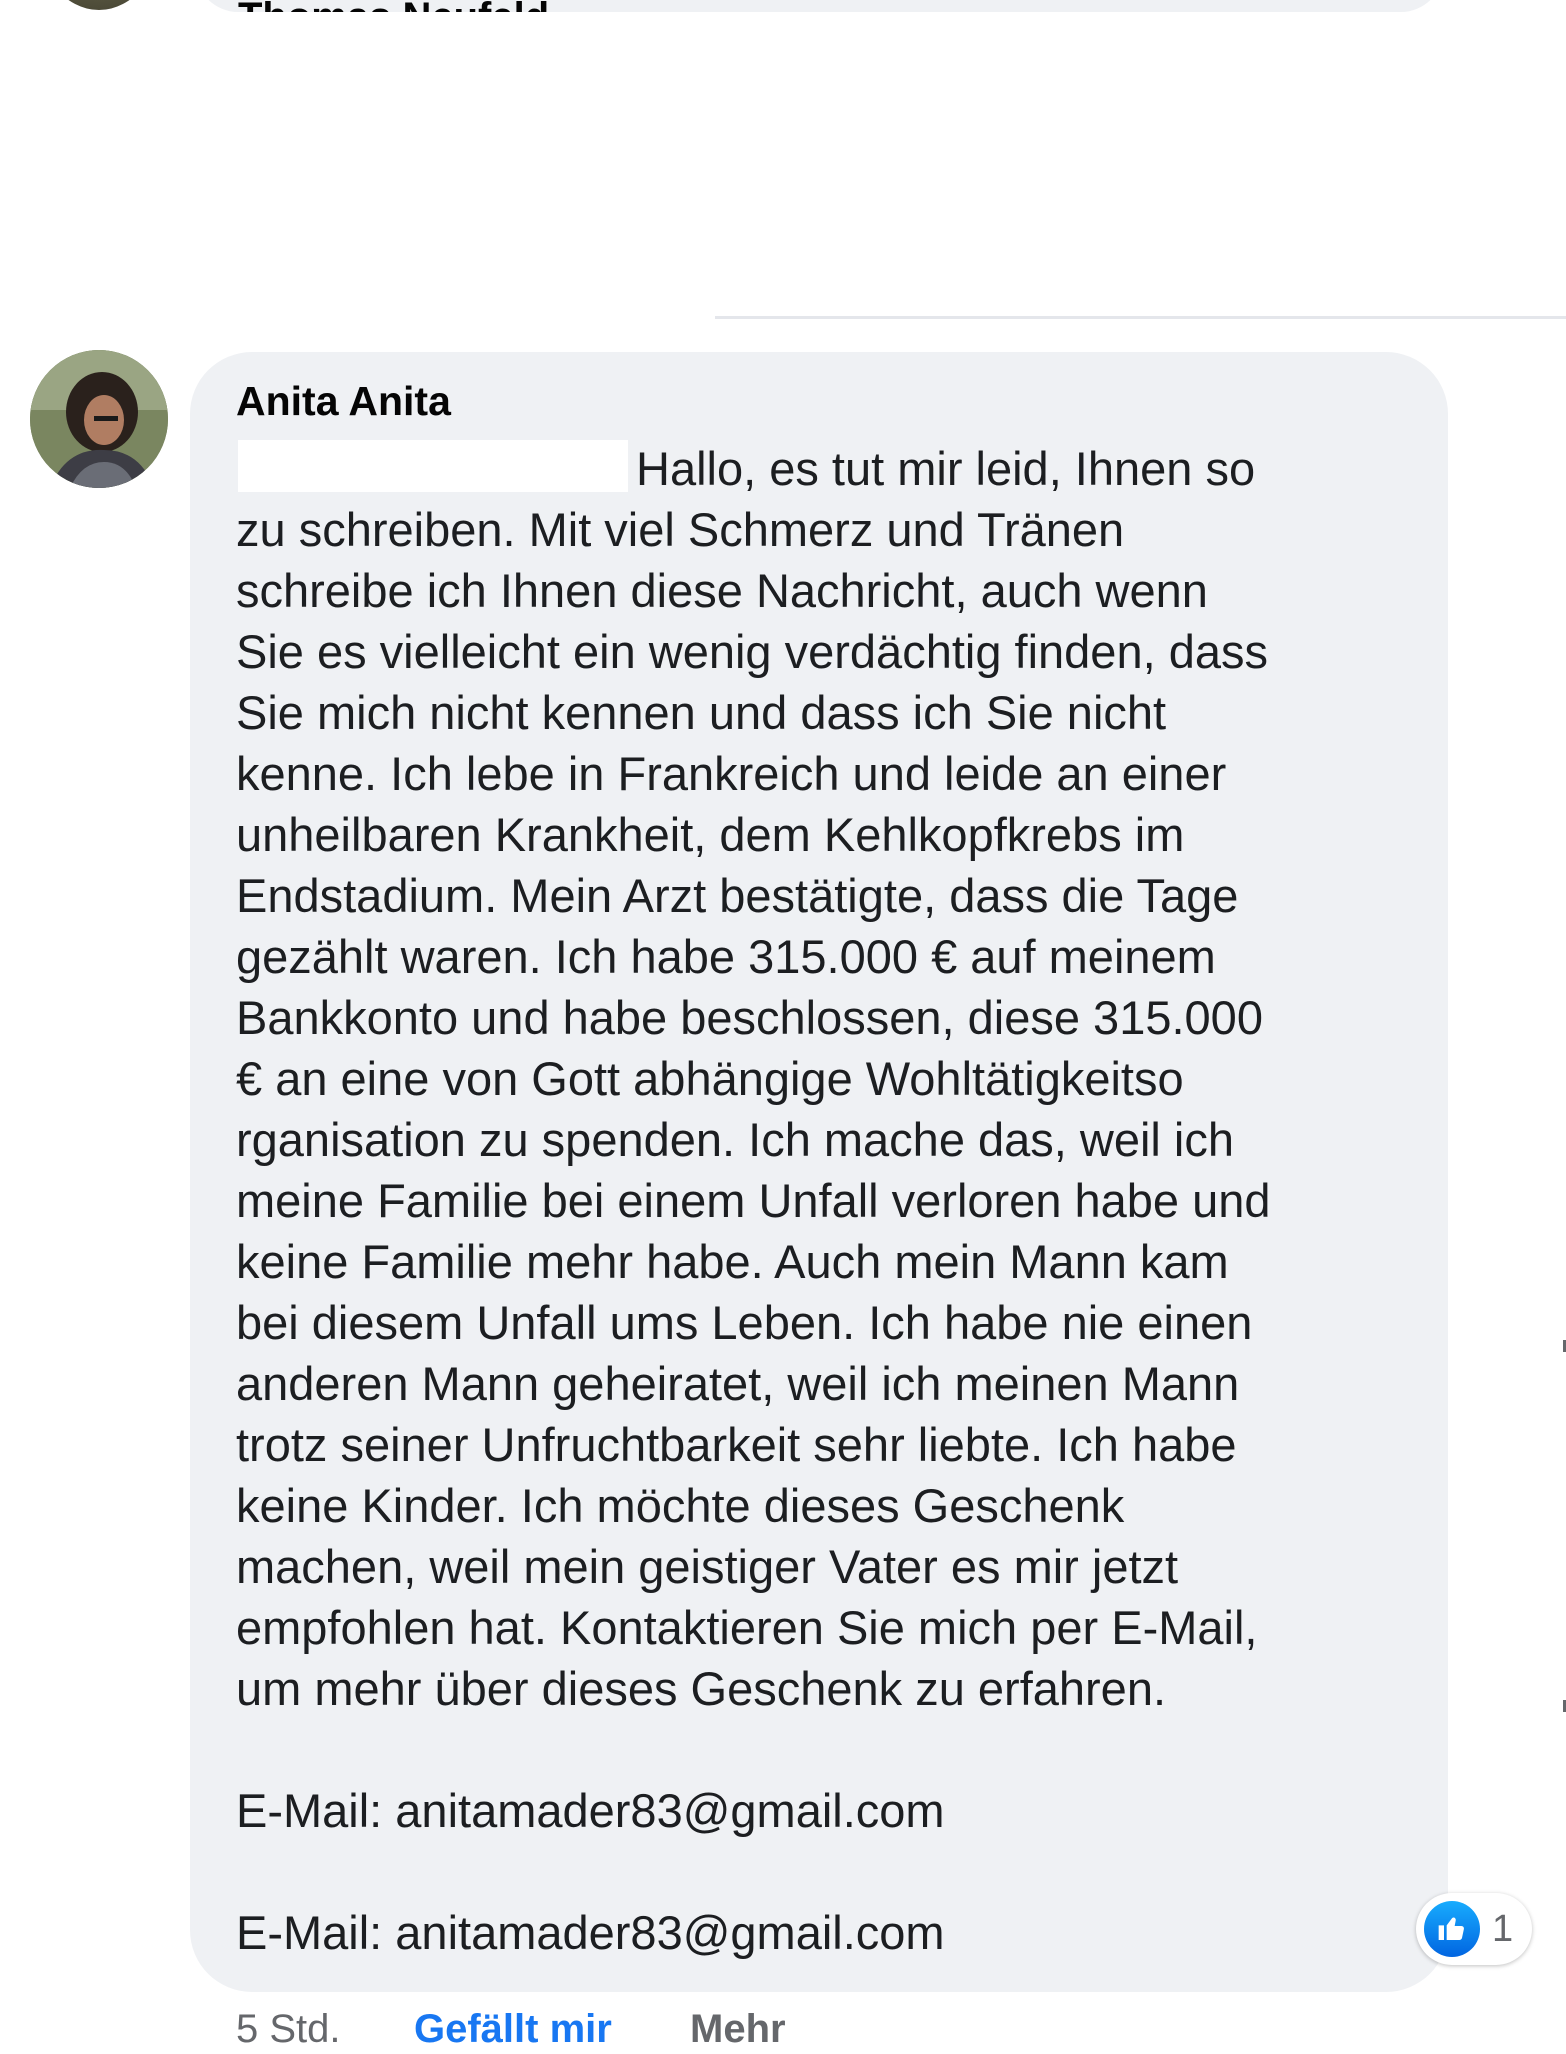 This screenshot has height=2054, width=1566. I want to click on avatar, so click(99, 419).